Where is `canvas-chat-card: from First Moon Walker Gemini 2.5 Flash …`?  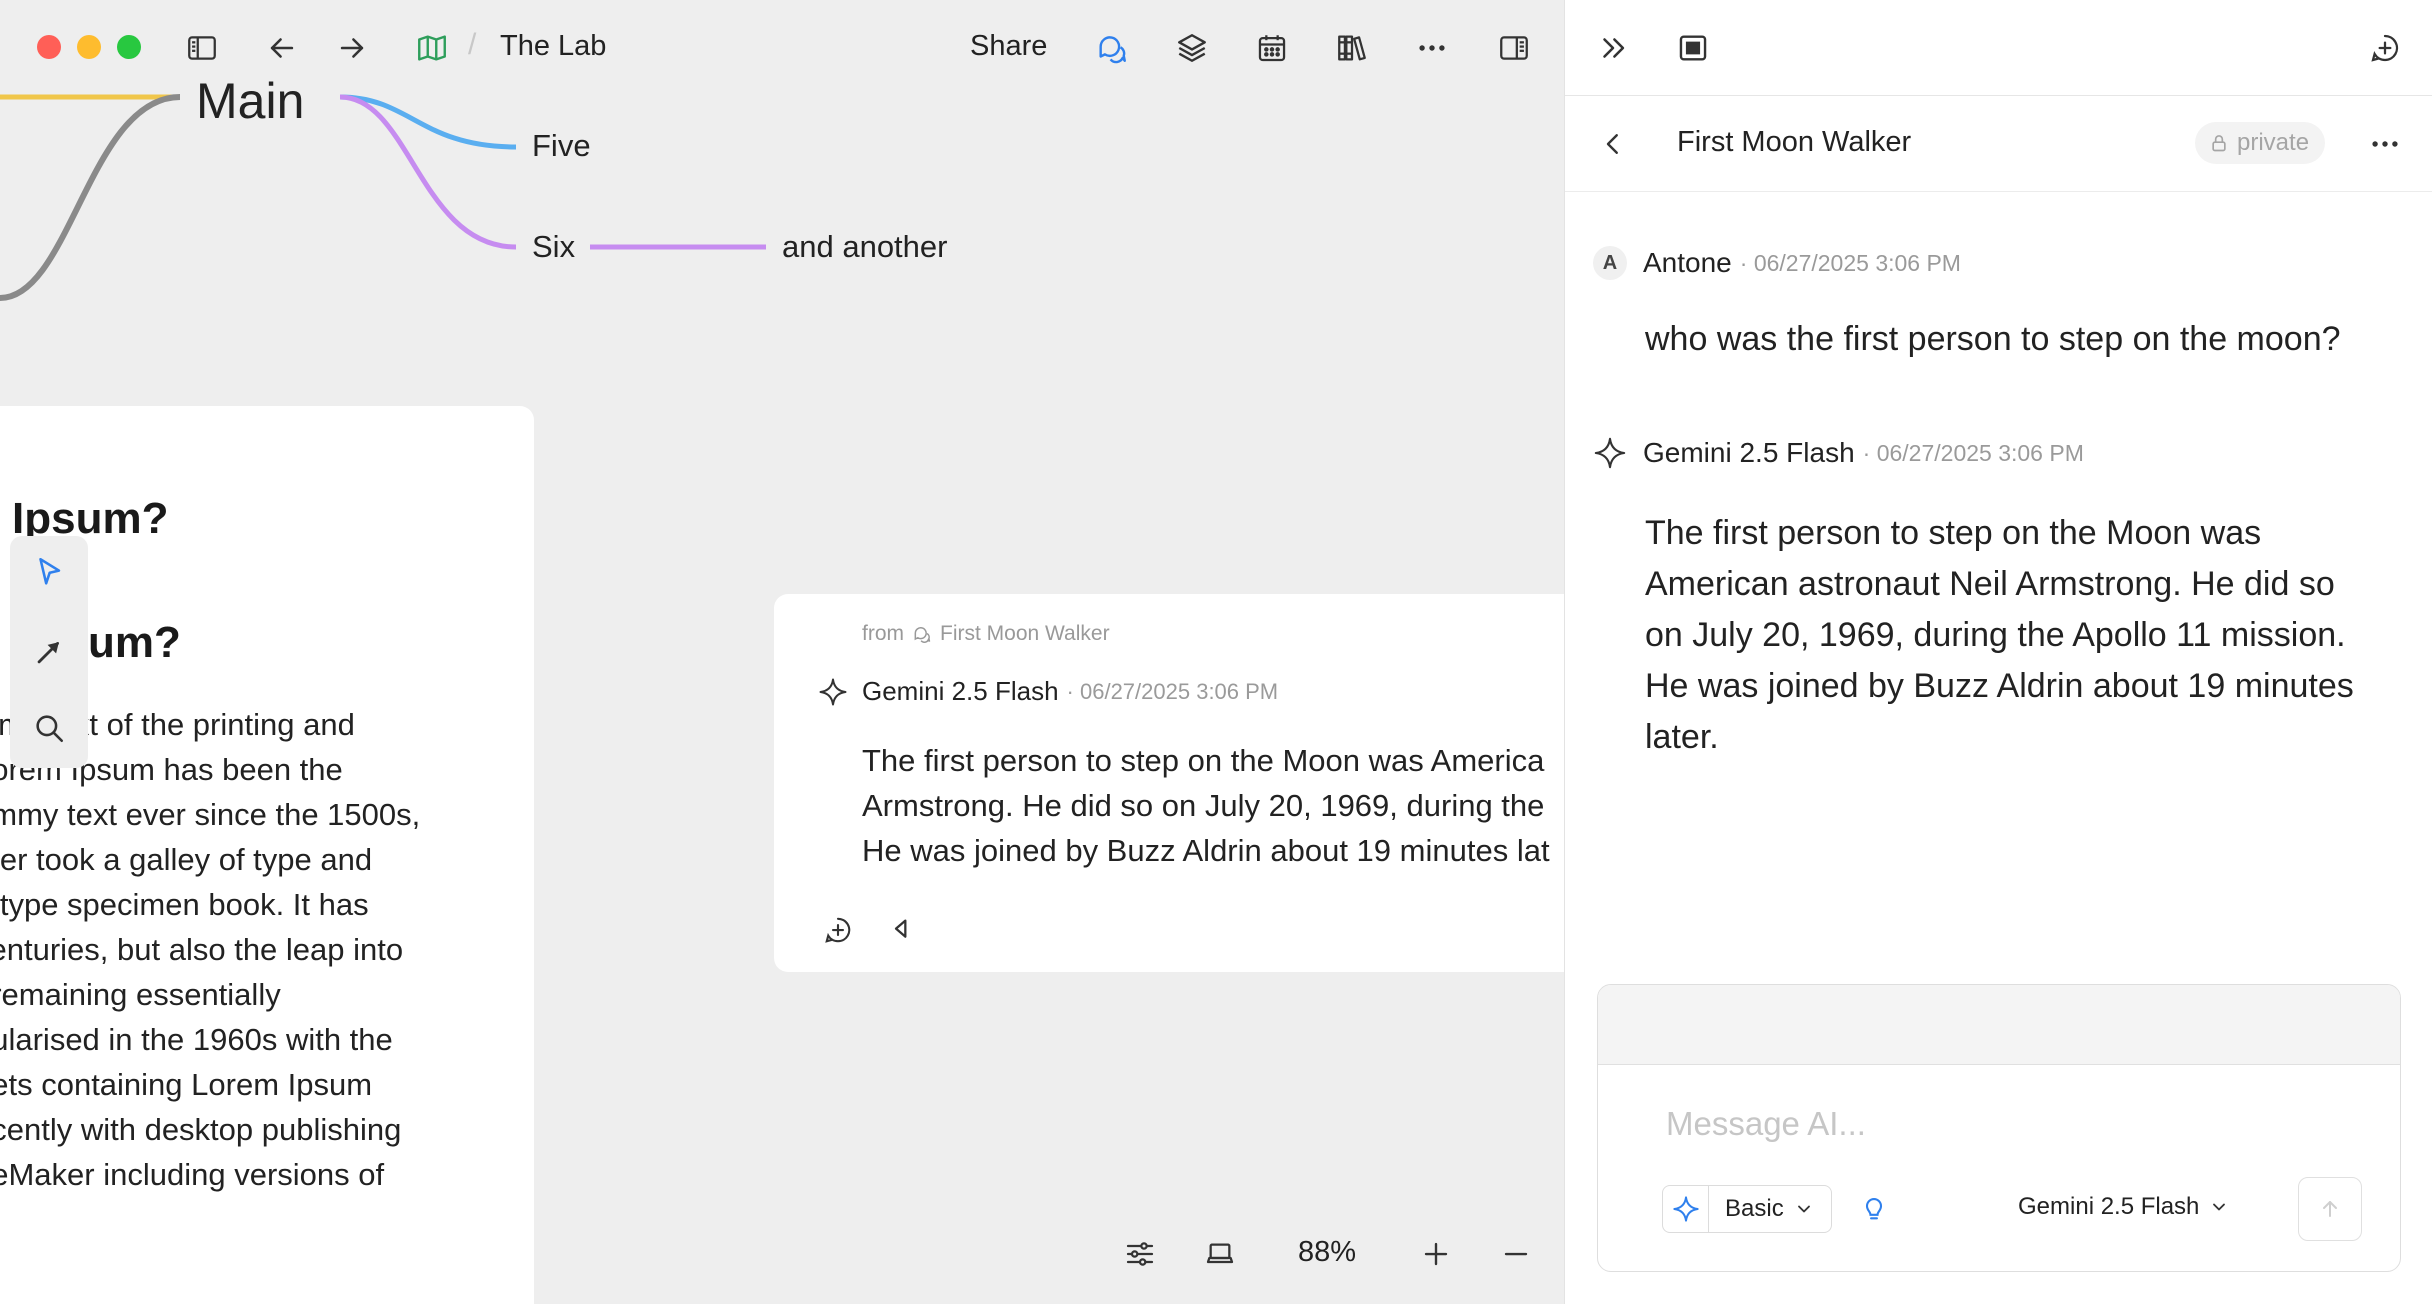 canvas-chat-card: from First Moon Walker Gemini 2.5 Flash … is located at coordinates (1169, 783).